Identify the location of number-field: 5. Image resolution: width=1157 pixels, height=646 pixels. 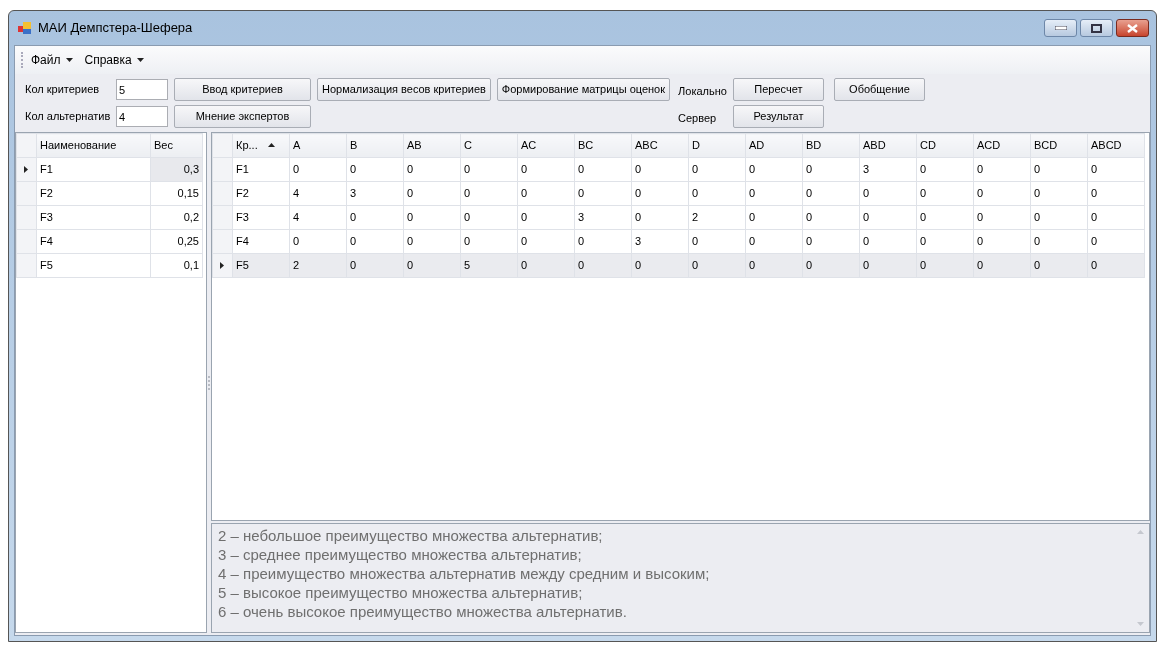
(142, 89).